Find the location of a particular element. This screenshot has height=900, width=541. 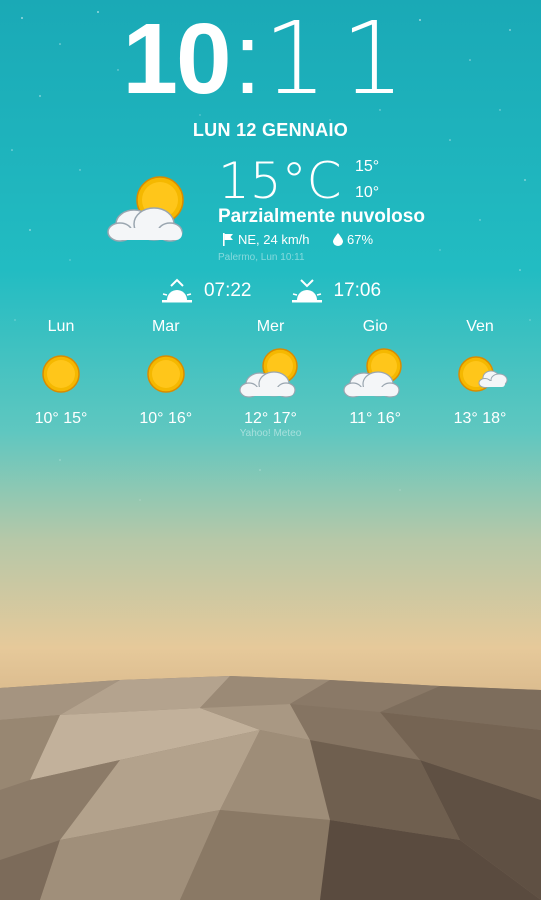

forecast-day: Mer 12° 17° is located at coordinates (271, 372).